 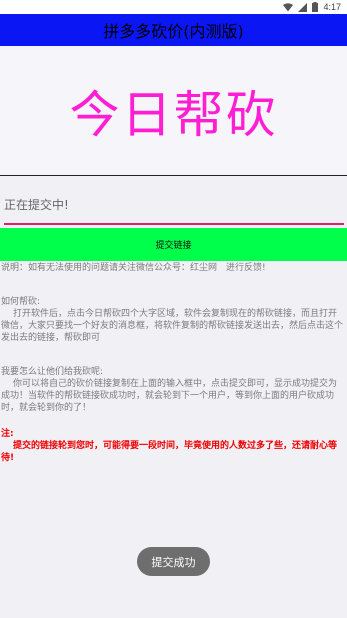 I want to click on status-time: 4:17, so click(x=332, y=7).